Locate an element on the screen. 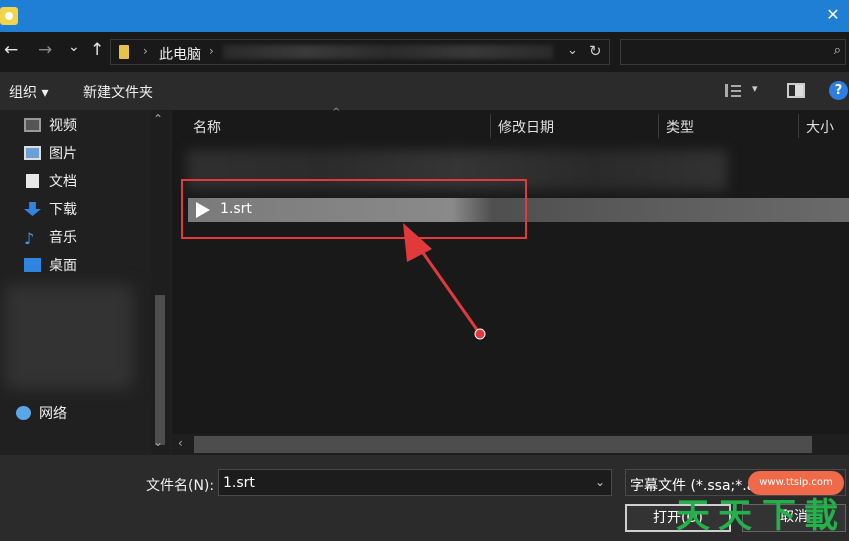 The width and height of the screenshot is (849, 541). arrow-tail-dot is located at coordinates (480, 334).